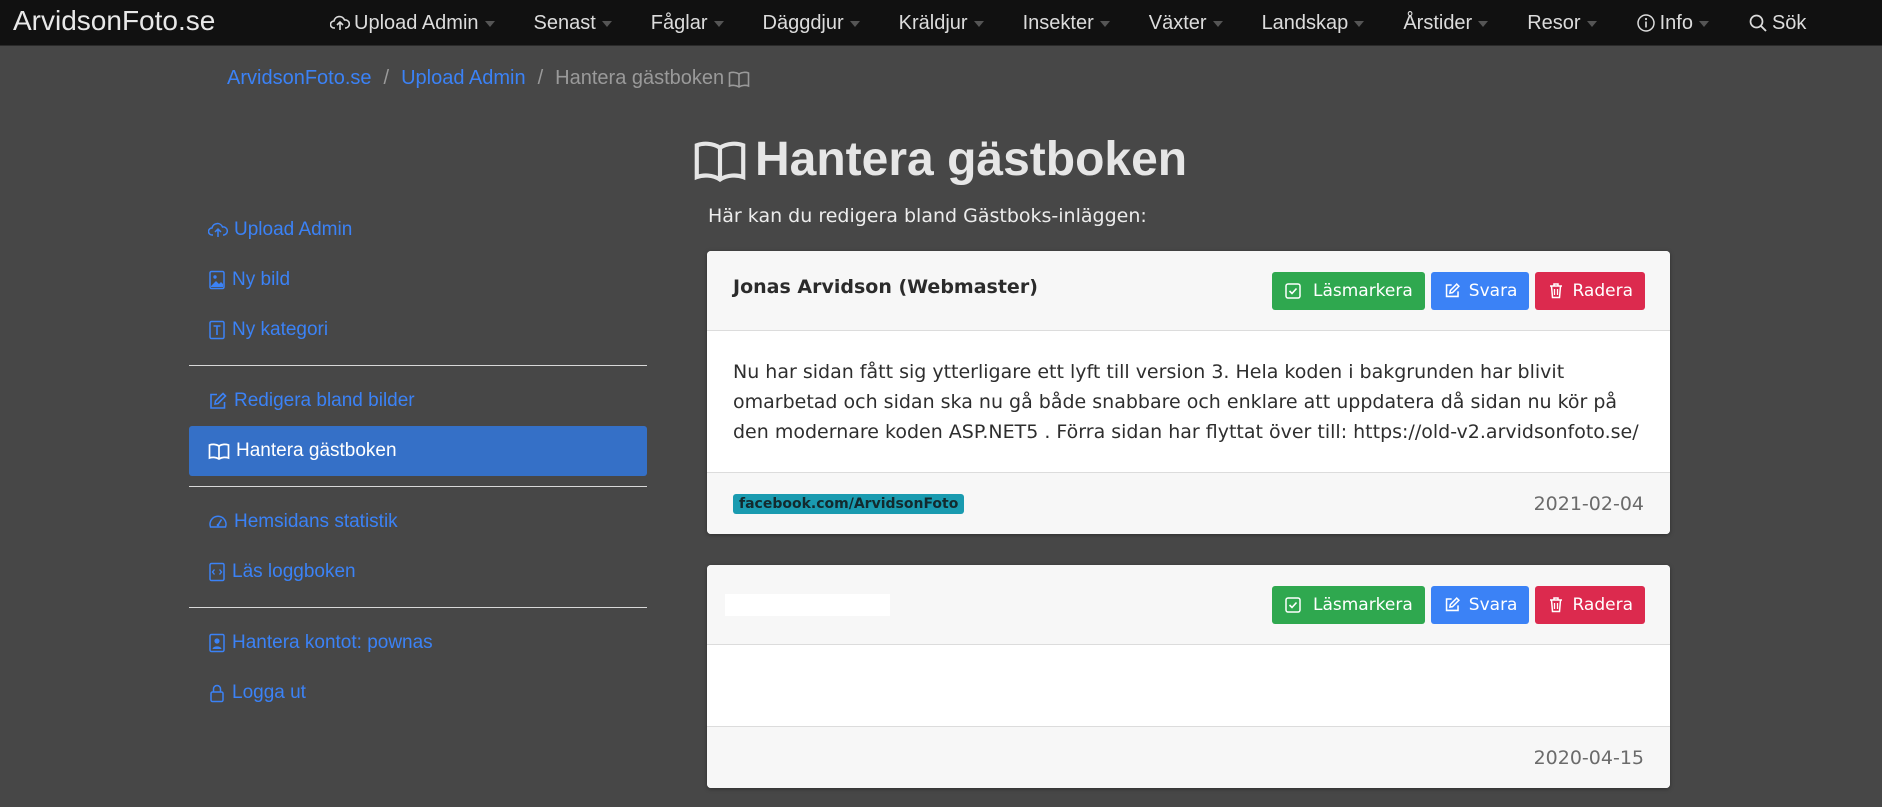 This screenshot has height=807, width=1882. I want to click on guestbook-post: Läsmarkera Svara Radera 2020-04-15, so click(1188, 676).